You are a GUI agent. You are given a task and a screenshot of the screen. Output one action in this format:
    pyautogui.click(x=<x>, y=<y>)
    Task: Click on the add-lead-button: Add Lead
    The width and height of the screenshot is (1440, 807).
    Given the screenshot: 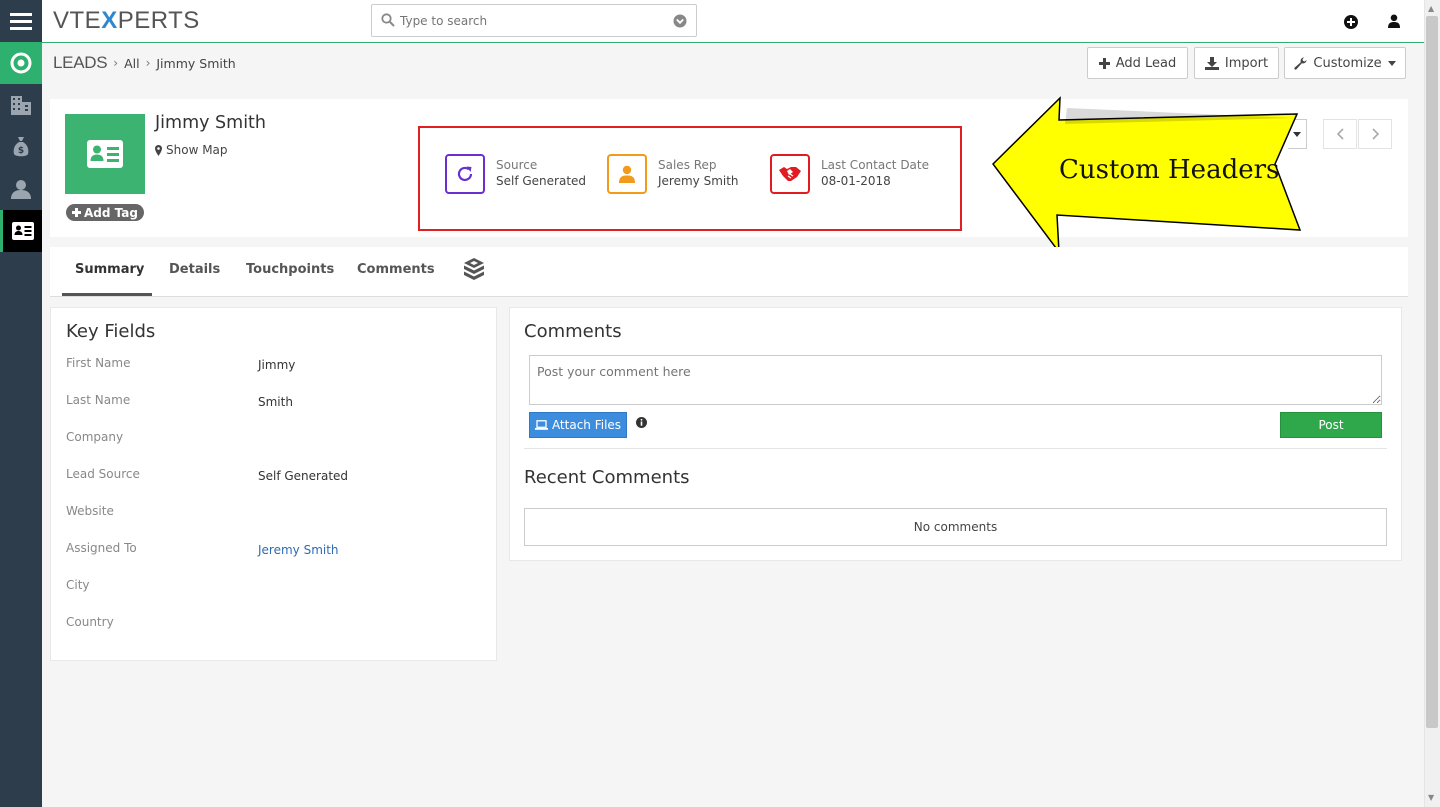 What is the action you would take?
    pyautogui.click(x=1137, y=63)
    